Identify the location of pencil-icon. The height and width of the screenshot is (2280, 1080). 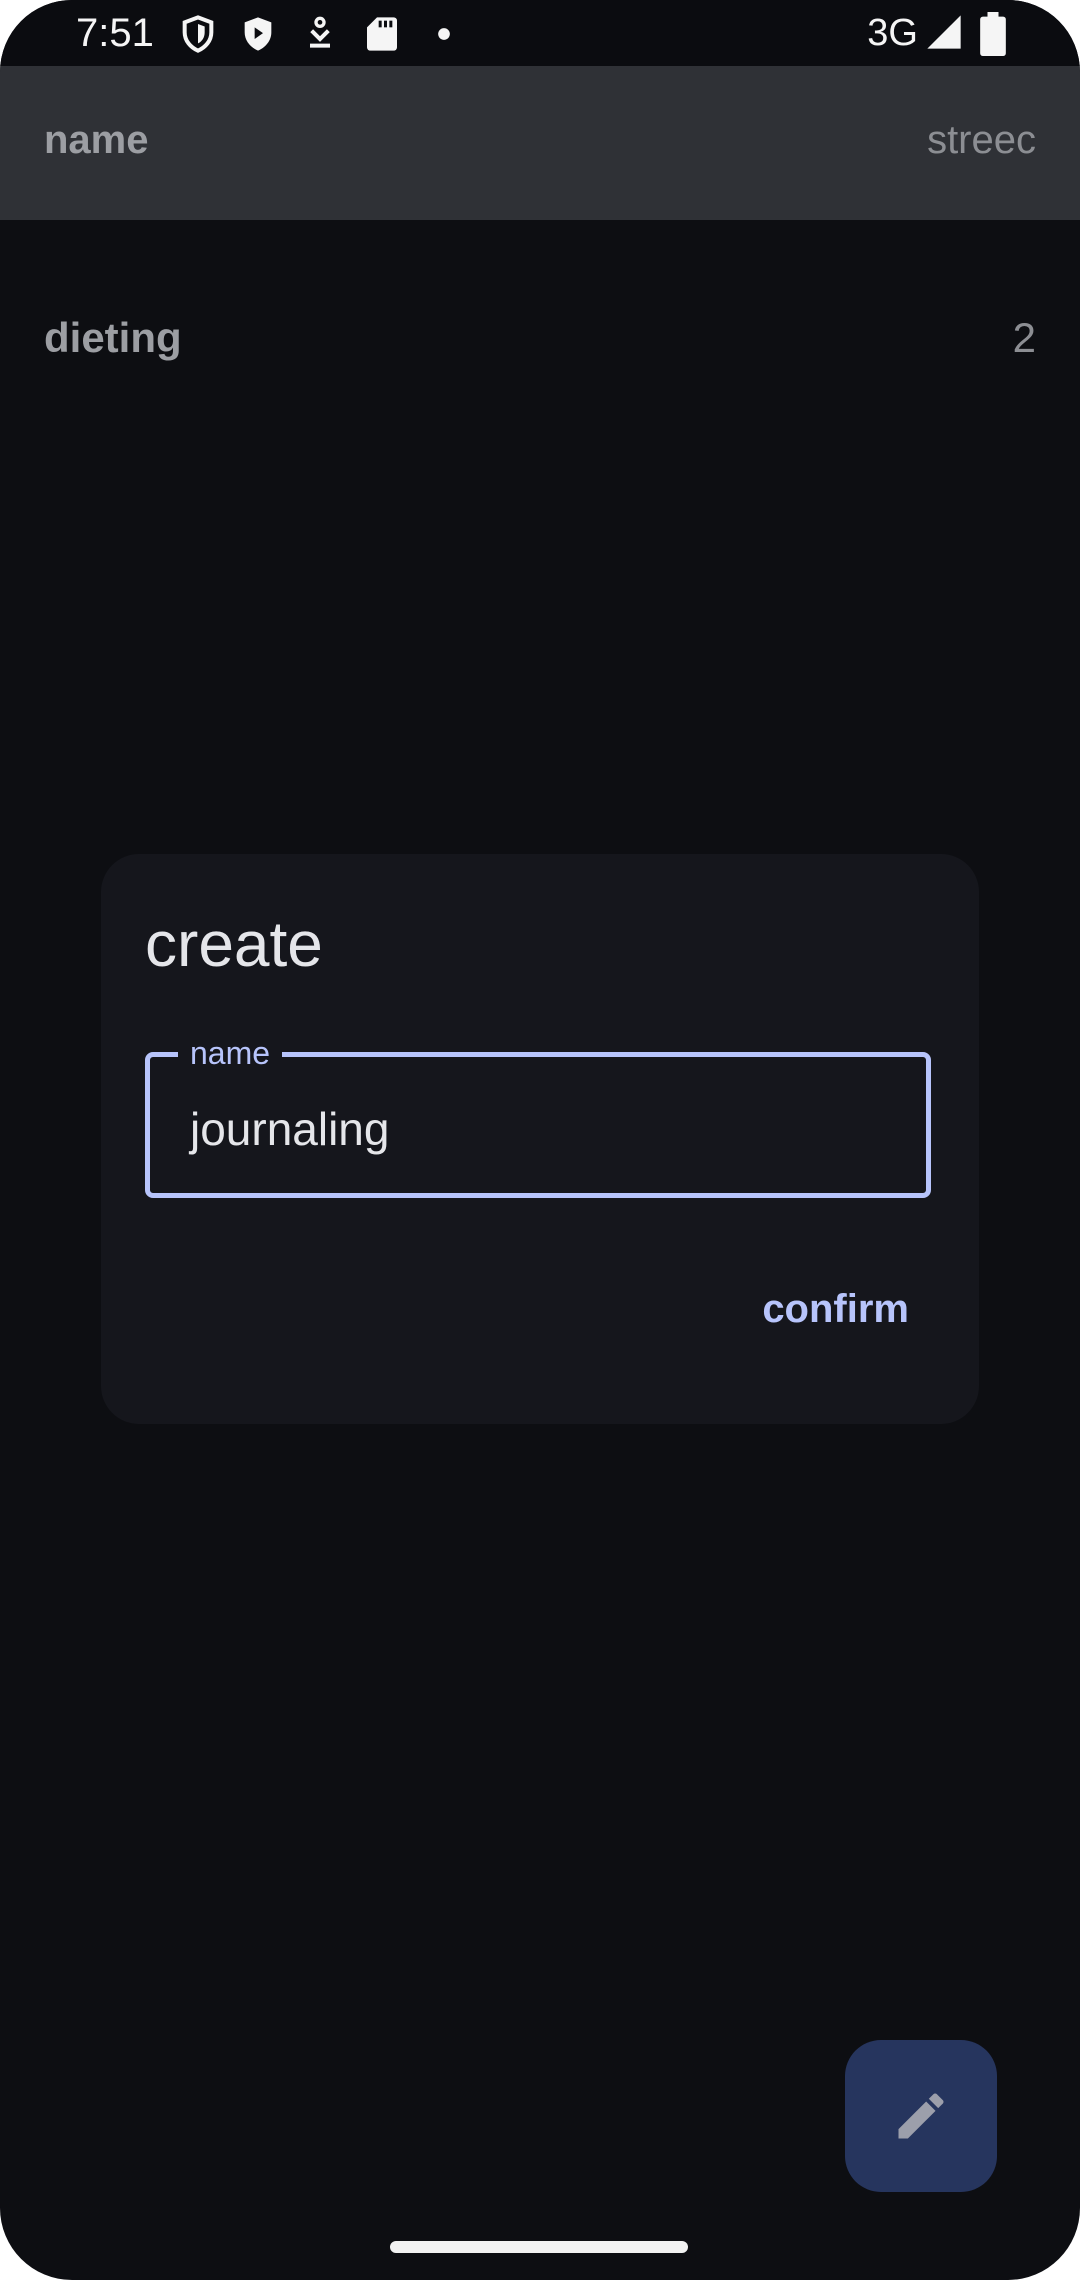
(921, 2116).